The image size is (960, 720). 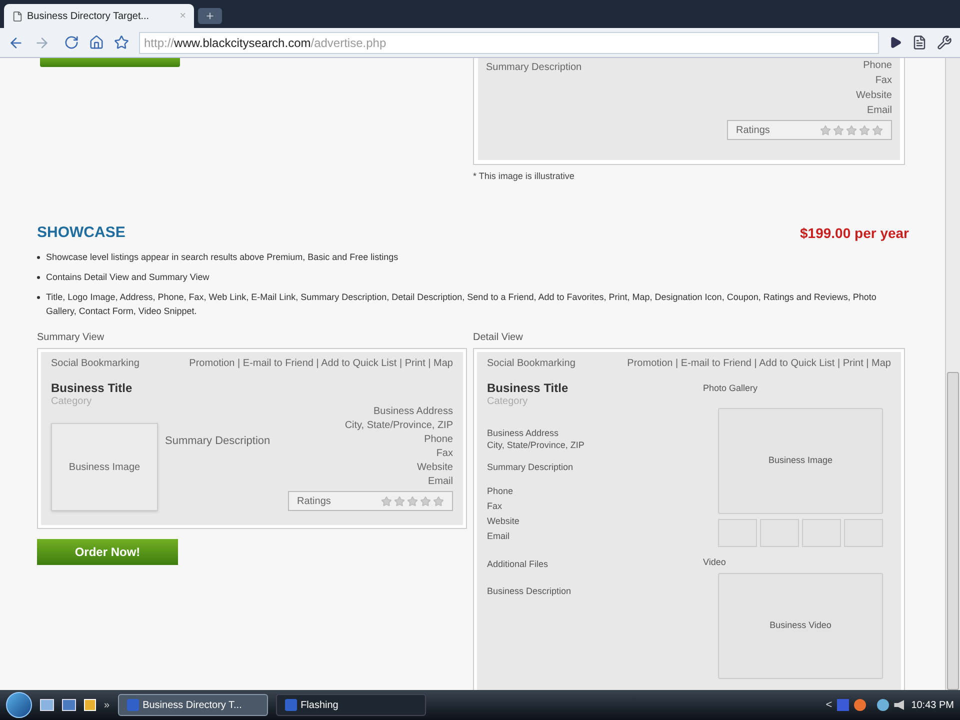 What do you see at coordinates (121, 42) in the screenshot?
I see `bookmark-star-icon` at bounding box center [121, 42].